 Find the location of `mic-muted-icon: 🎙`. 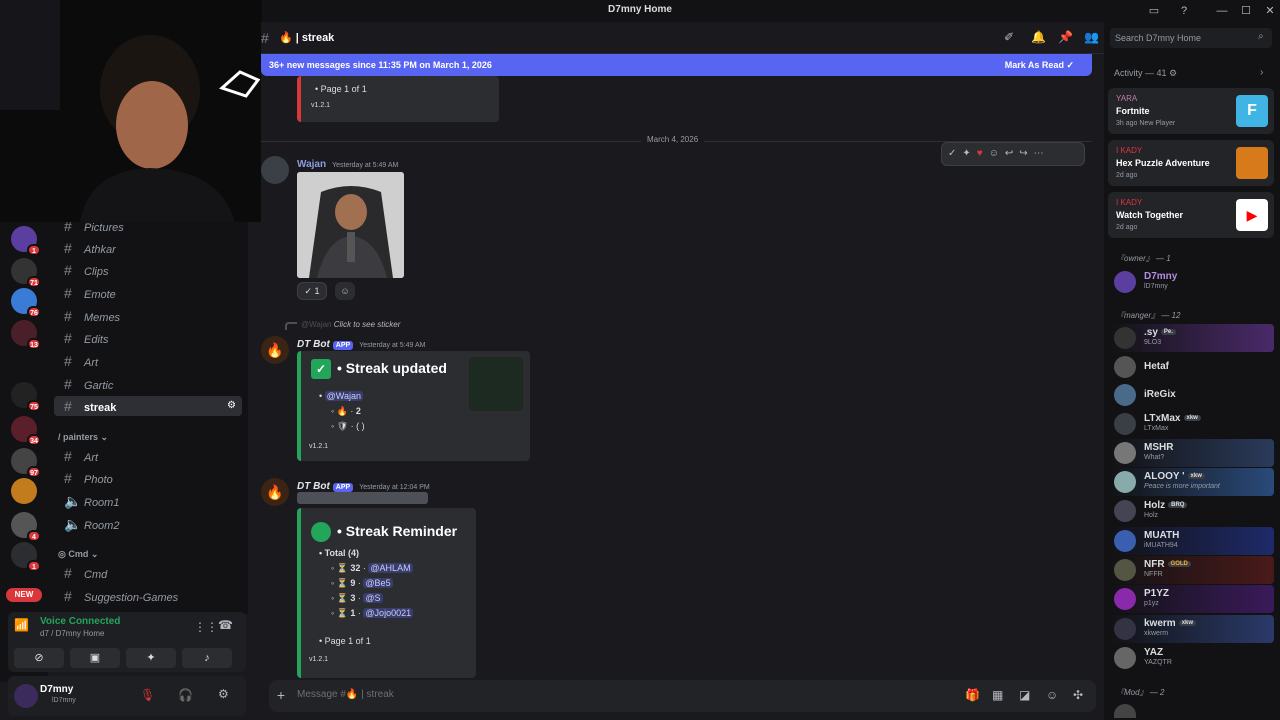

mic-muted-icon: 🎙 is located at coordinates (147, 695).